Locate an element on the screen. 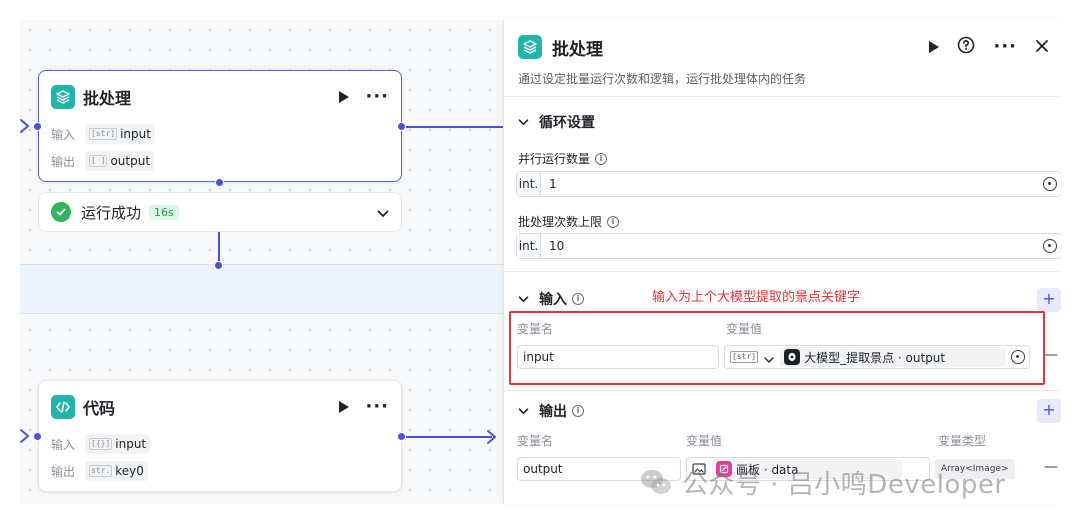 Image resolution: width=1080 pixels, height=524 pixels. wechat-icon is located at coordinates (656, 482).